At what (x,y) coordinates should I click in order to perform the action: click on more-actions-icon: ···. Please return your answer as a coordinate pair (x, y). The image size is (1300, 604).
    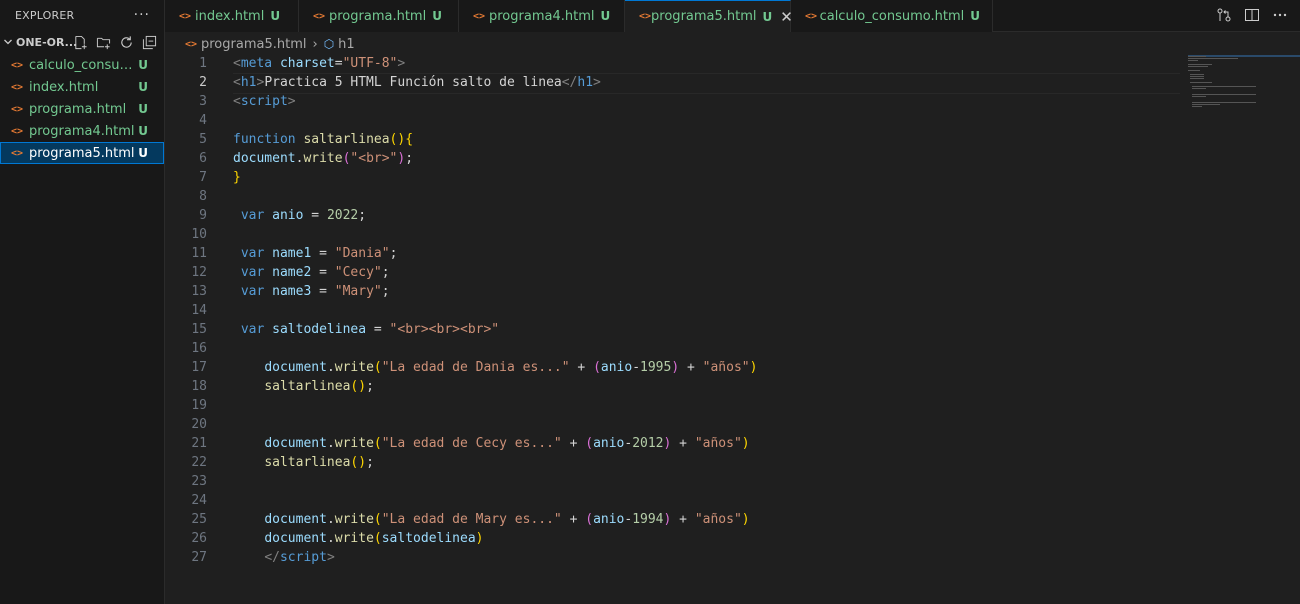
    Looking at the image, I should click on (142, 15).